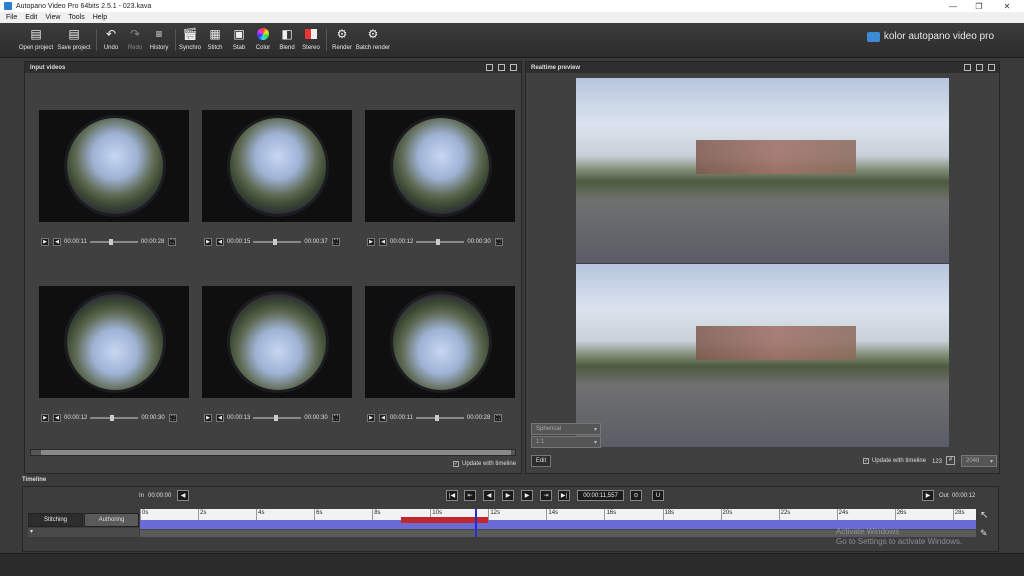  What do you see at coordinates (566, 429) in the screenshot?
I see `projection-select: Spherical` at bounding box center [566, 429].